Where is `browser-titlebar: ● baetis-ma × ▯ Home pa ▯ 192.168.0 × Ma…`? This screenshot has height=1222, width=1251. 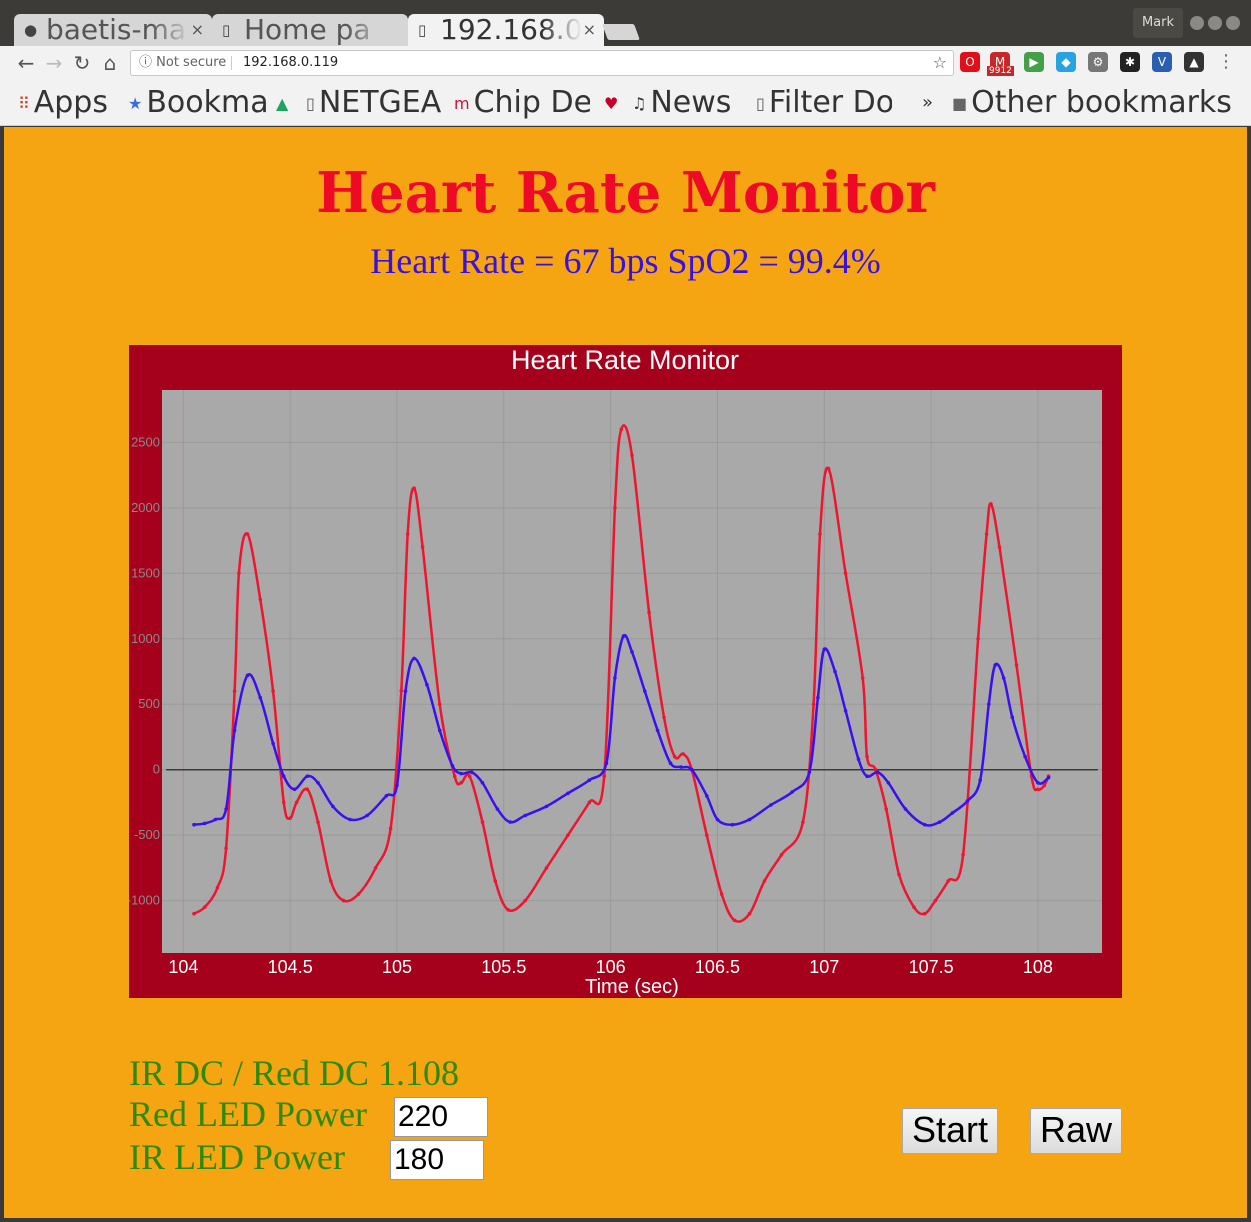 browser-titlebar: ● baetis-ma × ▯ Home pa ▯ 192.168.0 × Ma… is located at coordinates (625, 23).